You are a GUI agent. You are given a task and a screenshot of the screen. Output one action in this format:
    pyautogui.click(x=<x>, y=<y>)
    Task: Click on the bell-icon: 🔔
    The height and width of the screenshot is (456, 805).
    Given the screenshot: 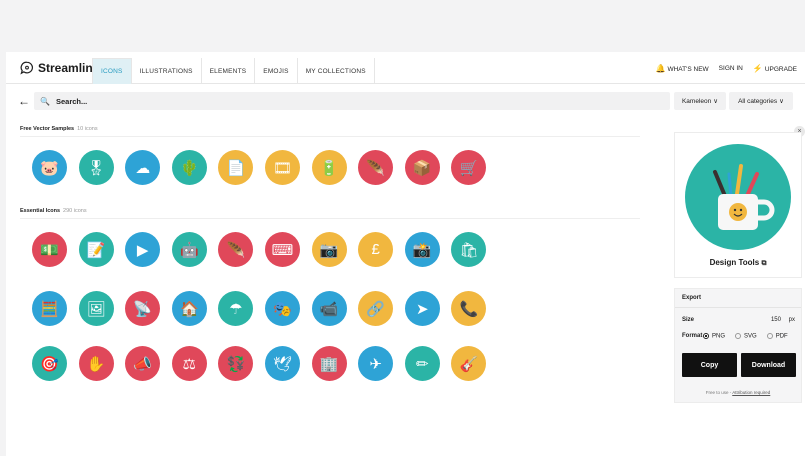 What is the action you would take?
    pyautogui.click(x=660, y=68)
    